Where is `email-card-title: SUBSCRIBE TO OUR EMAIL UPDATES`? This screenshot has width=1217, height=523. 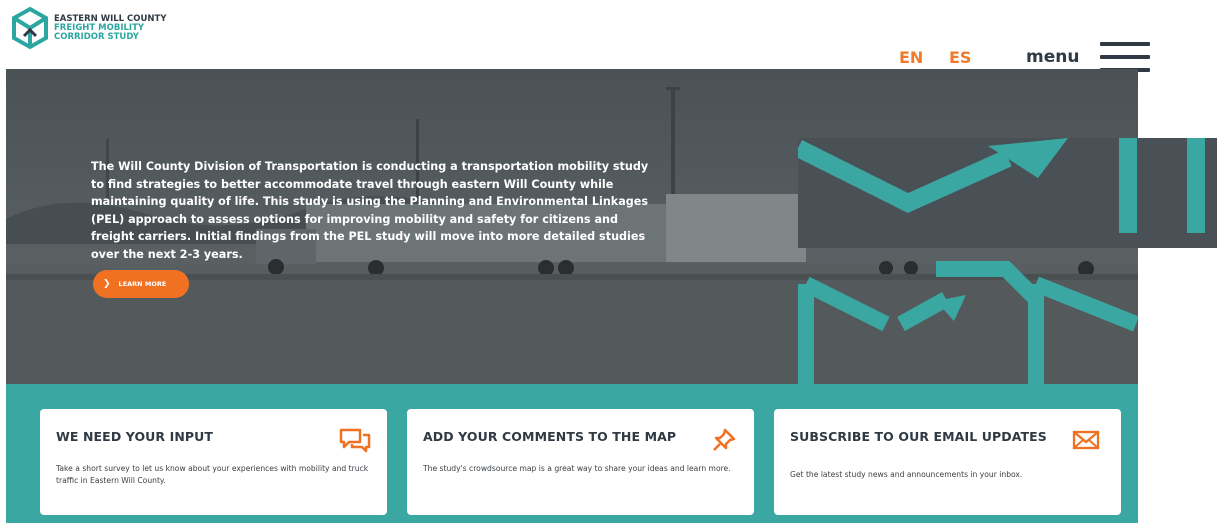 email-card-title: SUBSCRIBE TO OUR EMAIL UPDATES is located at coordinates (918, 436).